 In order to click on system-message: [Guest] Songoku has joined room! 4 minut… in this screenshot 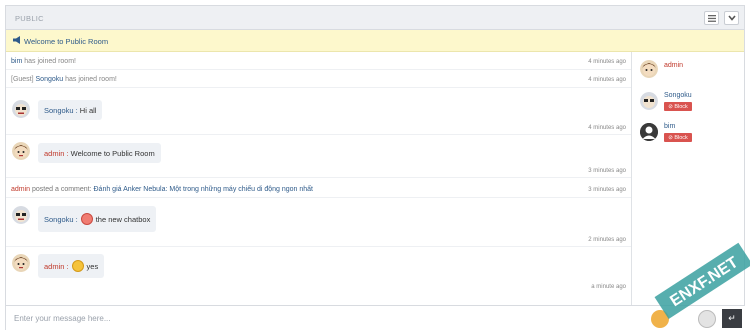, I will do `click(318, 79)`.